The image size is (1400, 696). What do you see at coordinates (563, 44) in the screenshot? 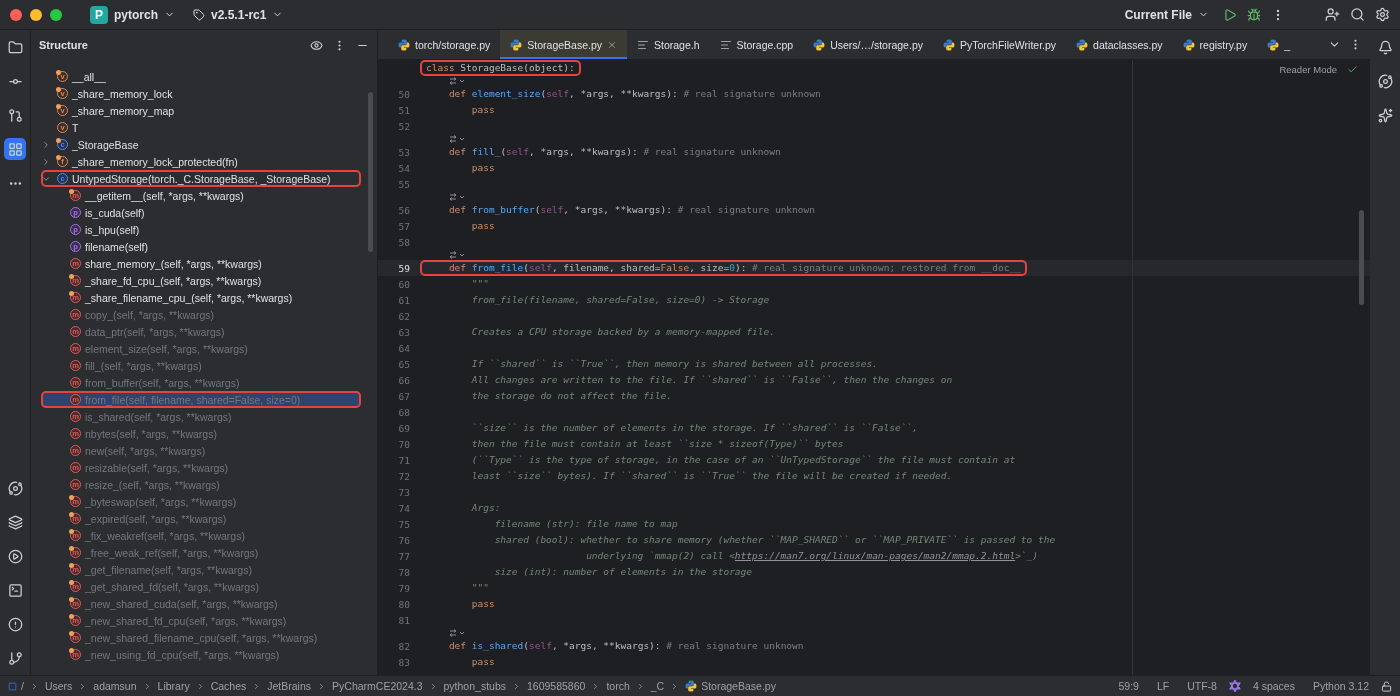
I see `editor-tab: StorageBase.py` at bounding box center [563, 44].